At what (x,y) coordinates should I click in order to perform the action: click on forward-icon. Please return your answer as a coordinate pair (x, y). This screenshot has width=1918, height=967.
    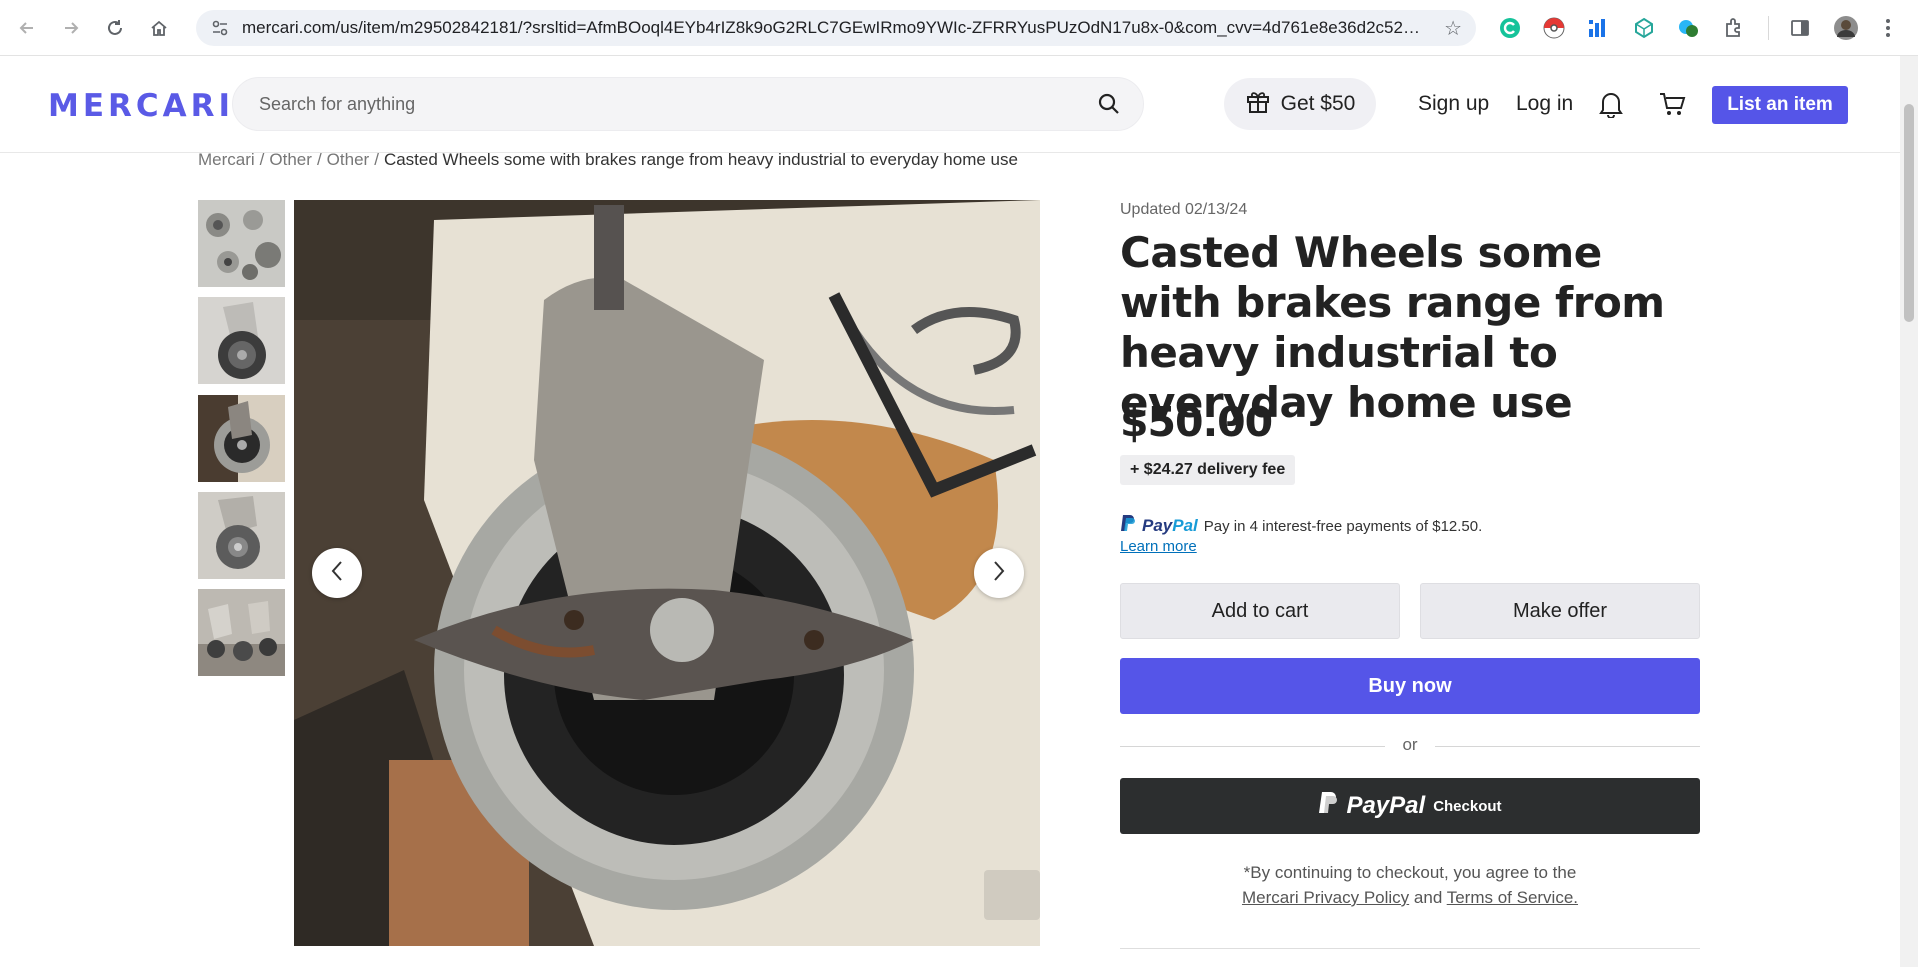
    Looking at the image, I should click on (71, 28).